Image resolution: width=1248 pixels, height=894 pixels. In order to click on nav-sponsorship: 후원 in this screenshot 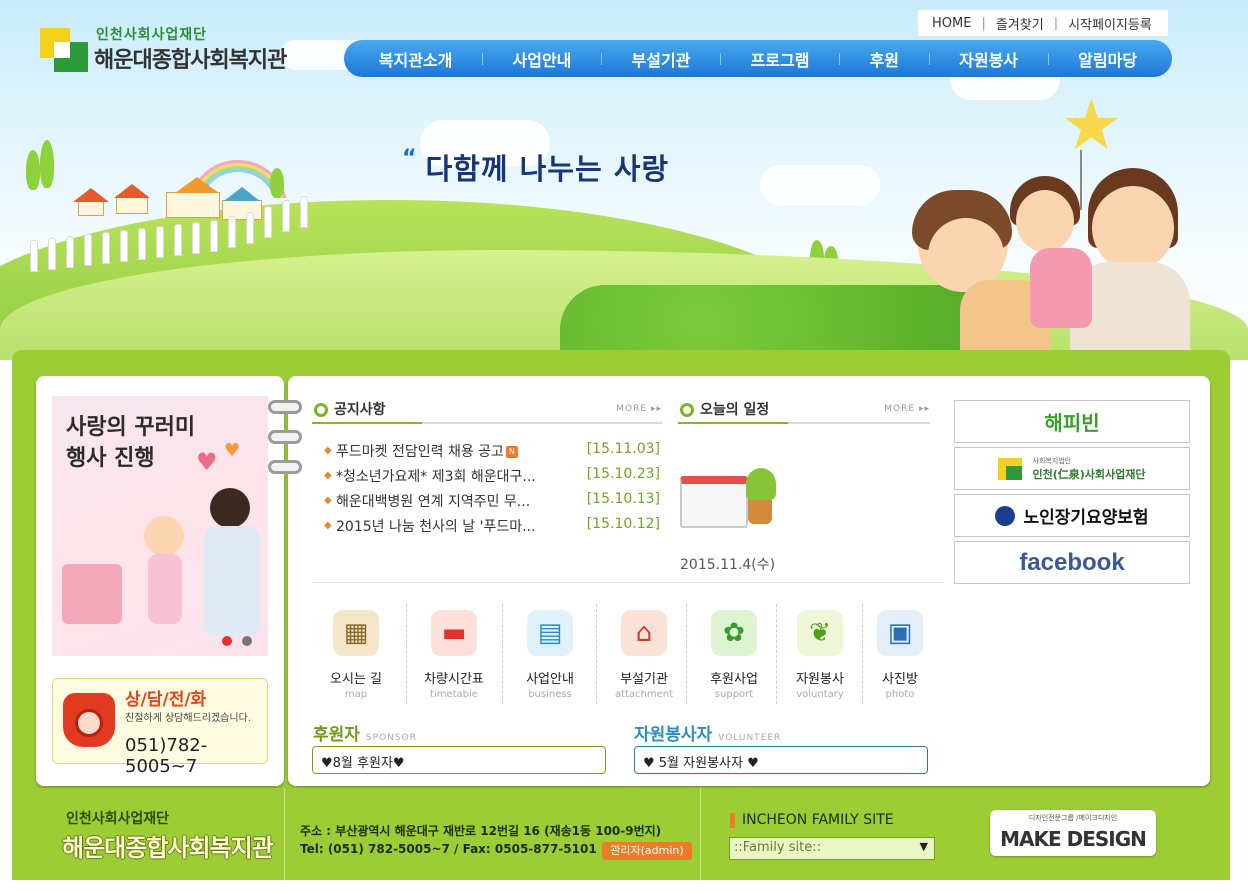, I will do `click(884, 59)`.